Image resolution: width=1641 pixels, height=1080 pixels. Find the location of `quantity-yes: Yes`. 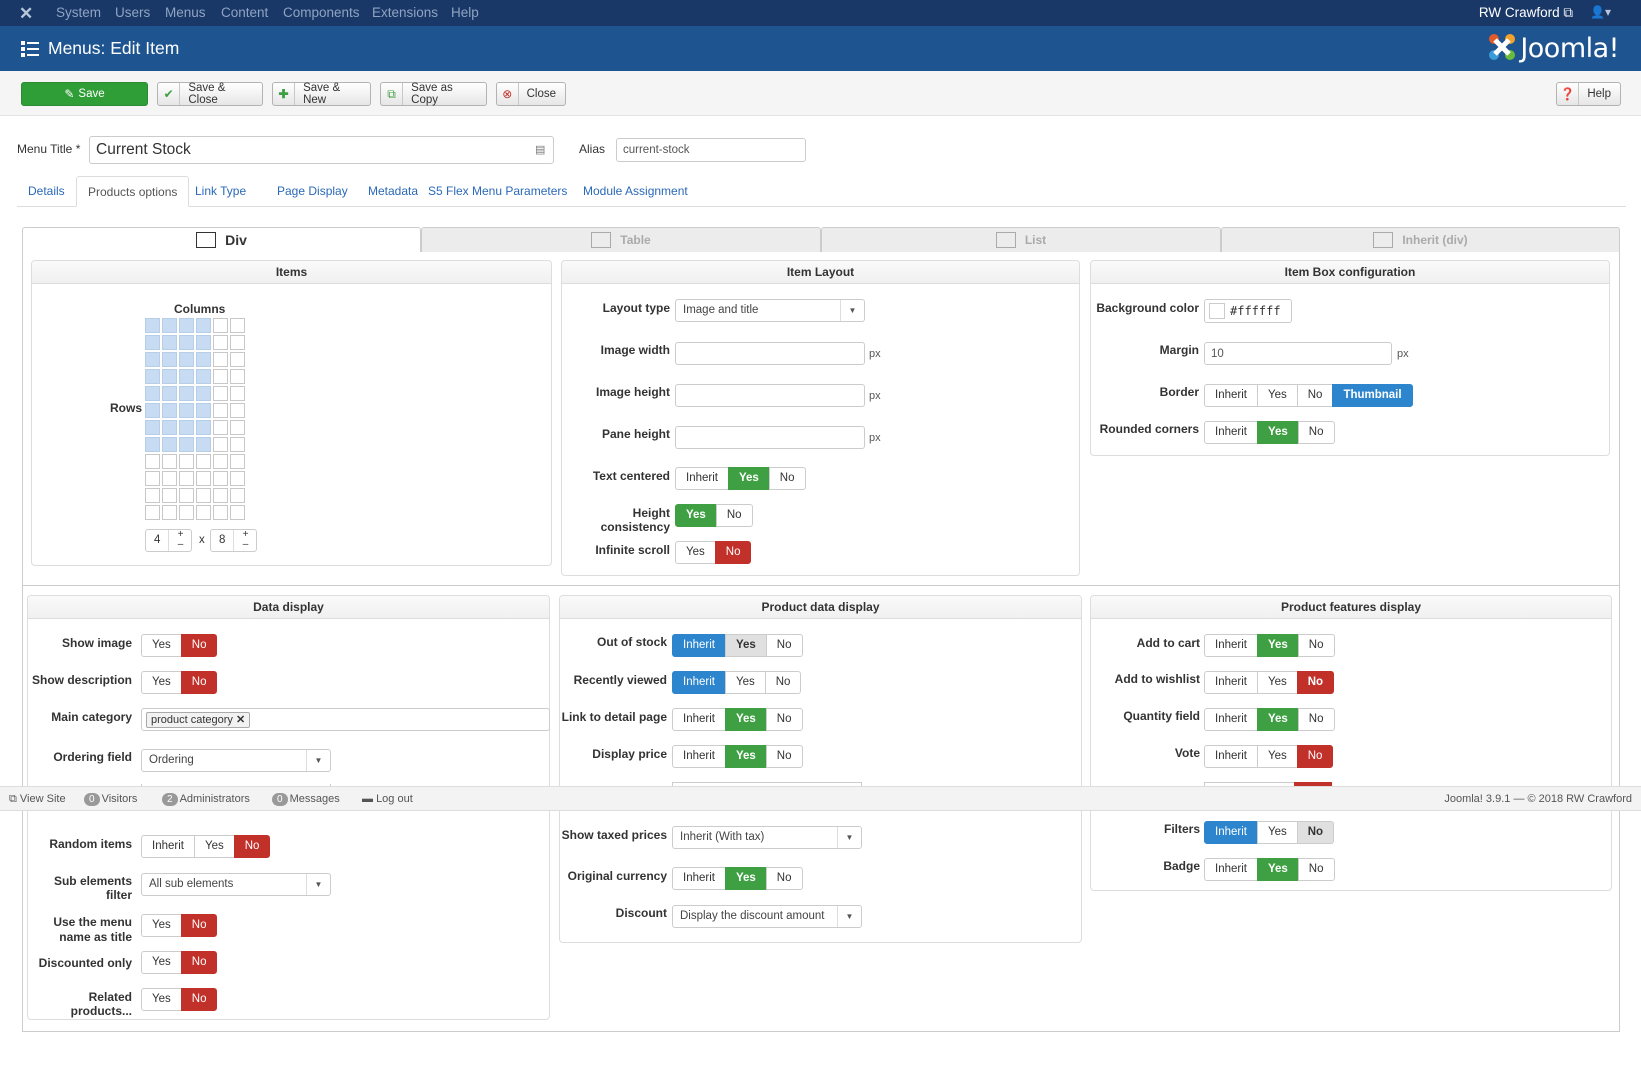

quantity-yes: Yes is located at coordinates (1277, 719).